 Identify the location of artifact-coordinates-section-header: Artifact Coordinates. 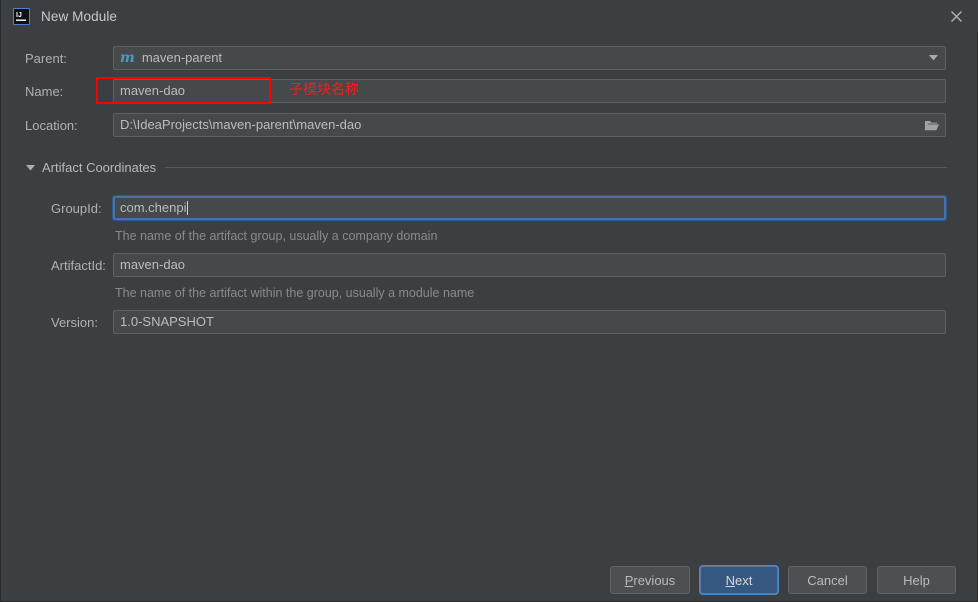
(486, 167).